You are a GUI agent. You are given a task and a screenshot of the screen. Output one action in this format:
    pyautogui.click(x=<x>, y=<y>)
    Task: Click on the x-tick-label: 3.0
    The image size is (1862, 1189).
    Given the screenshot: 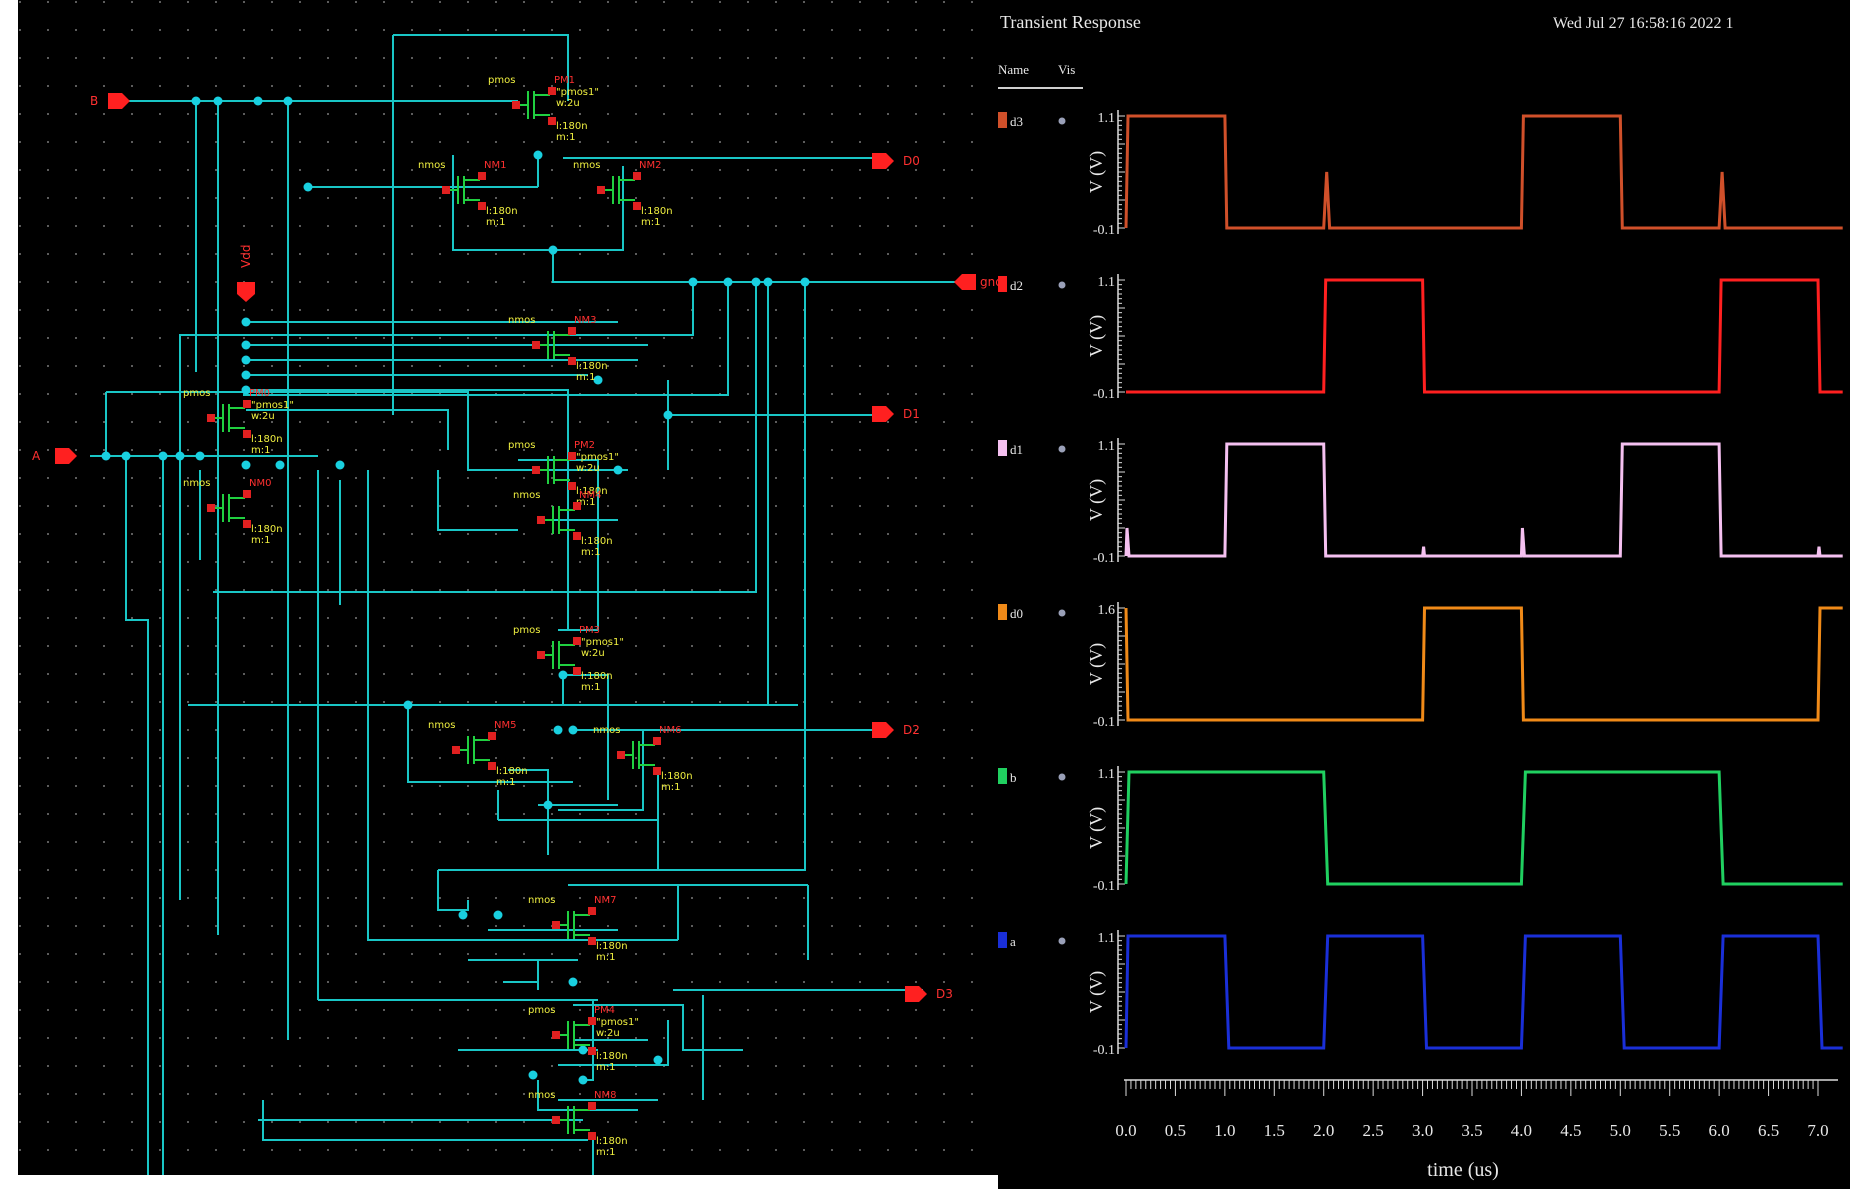 What is the action you would take?
    pyautogui.click(x=1422, y=1130)
    